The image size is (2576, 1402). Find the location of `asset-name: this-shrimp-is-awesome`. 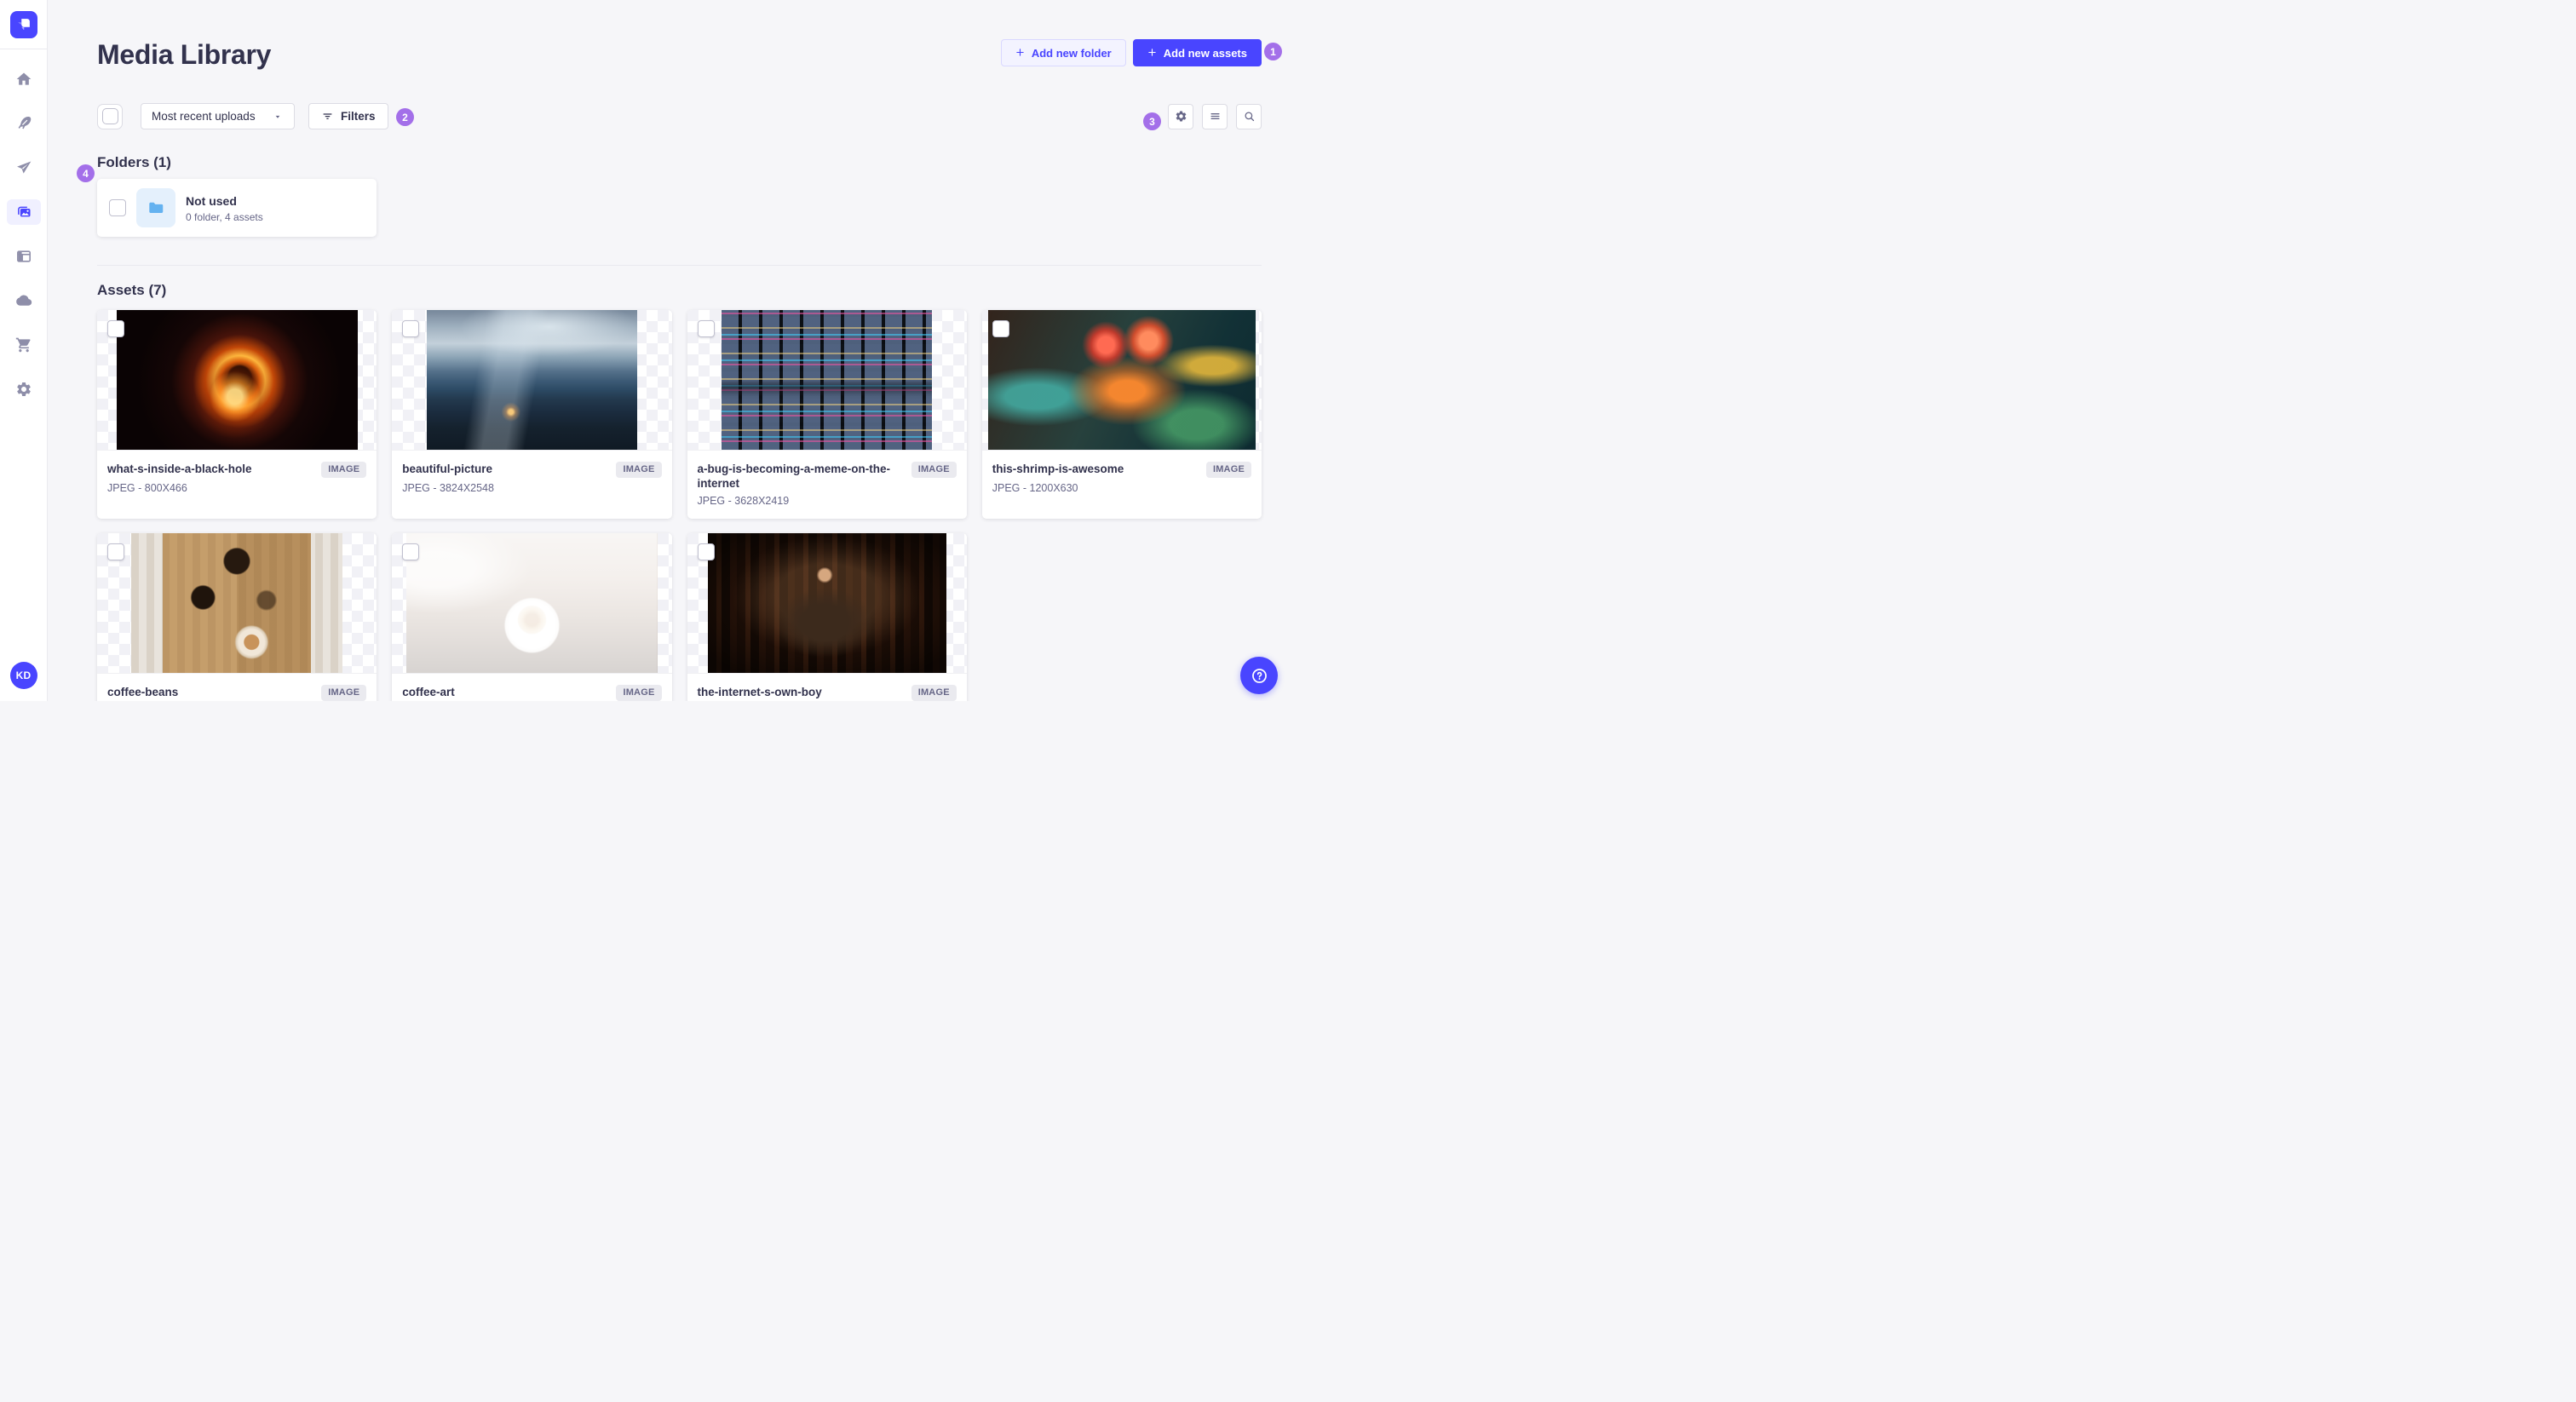

asset-name: this-shrimp-is-awesome is located at coordinates (1058, 469).